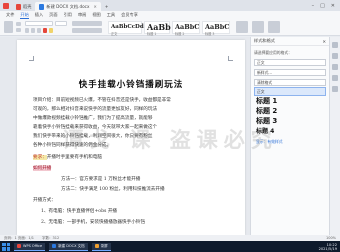 This screenshot has width=340, height=252. I want to click on word-count: 字数：312, so click(50, 237).